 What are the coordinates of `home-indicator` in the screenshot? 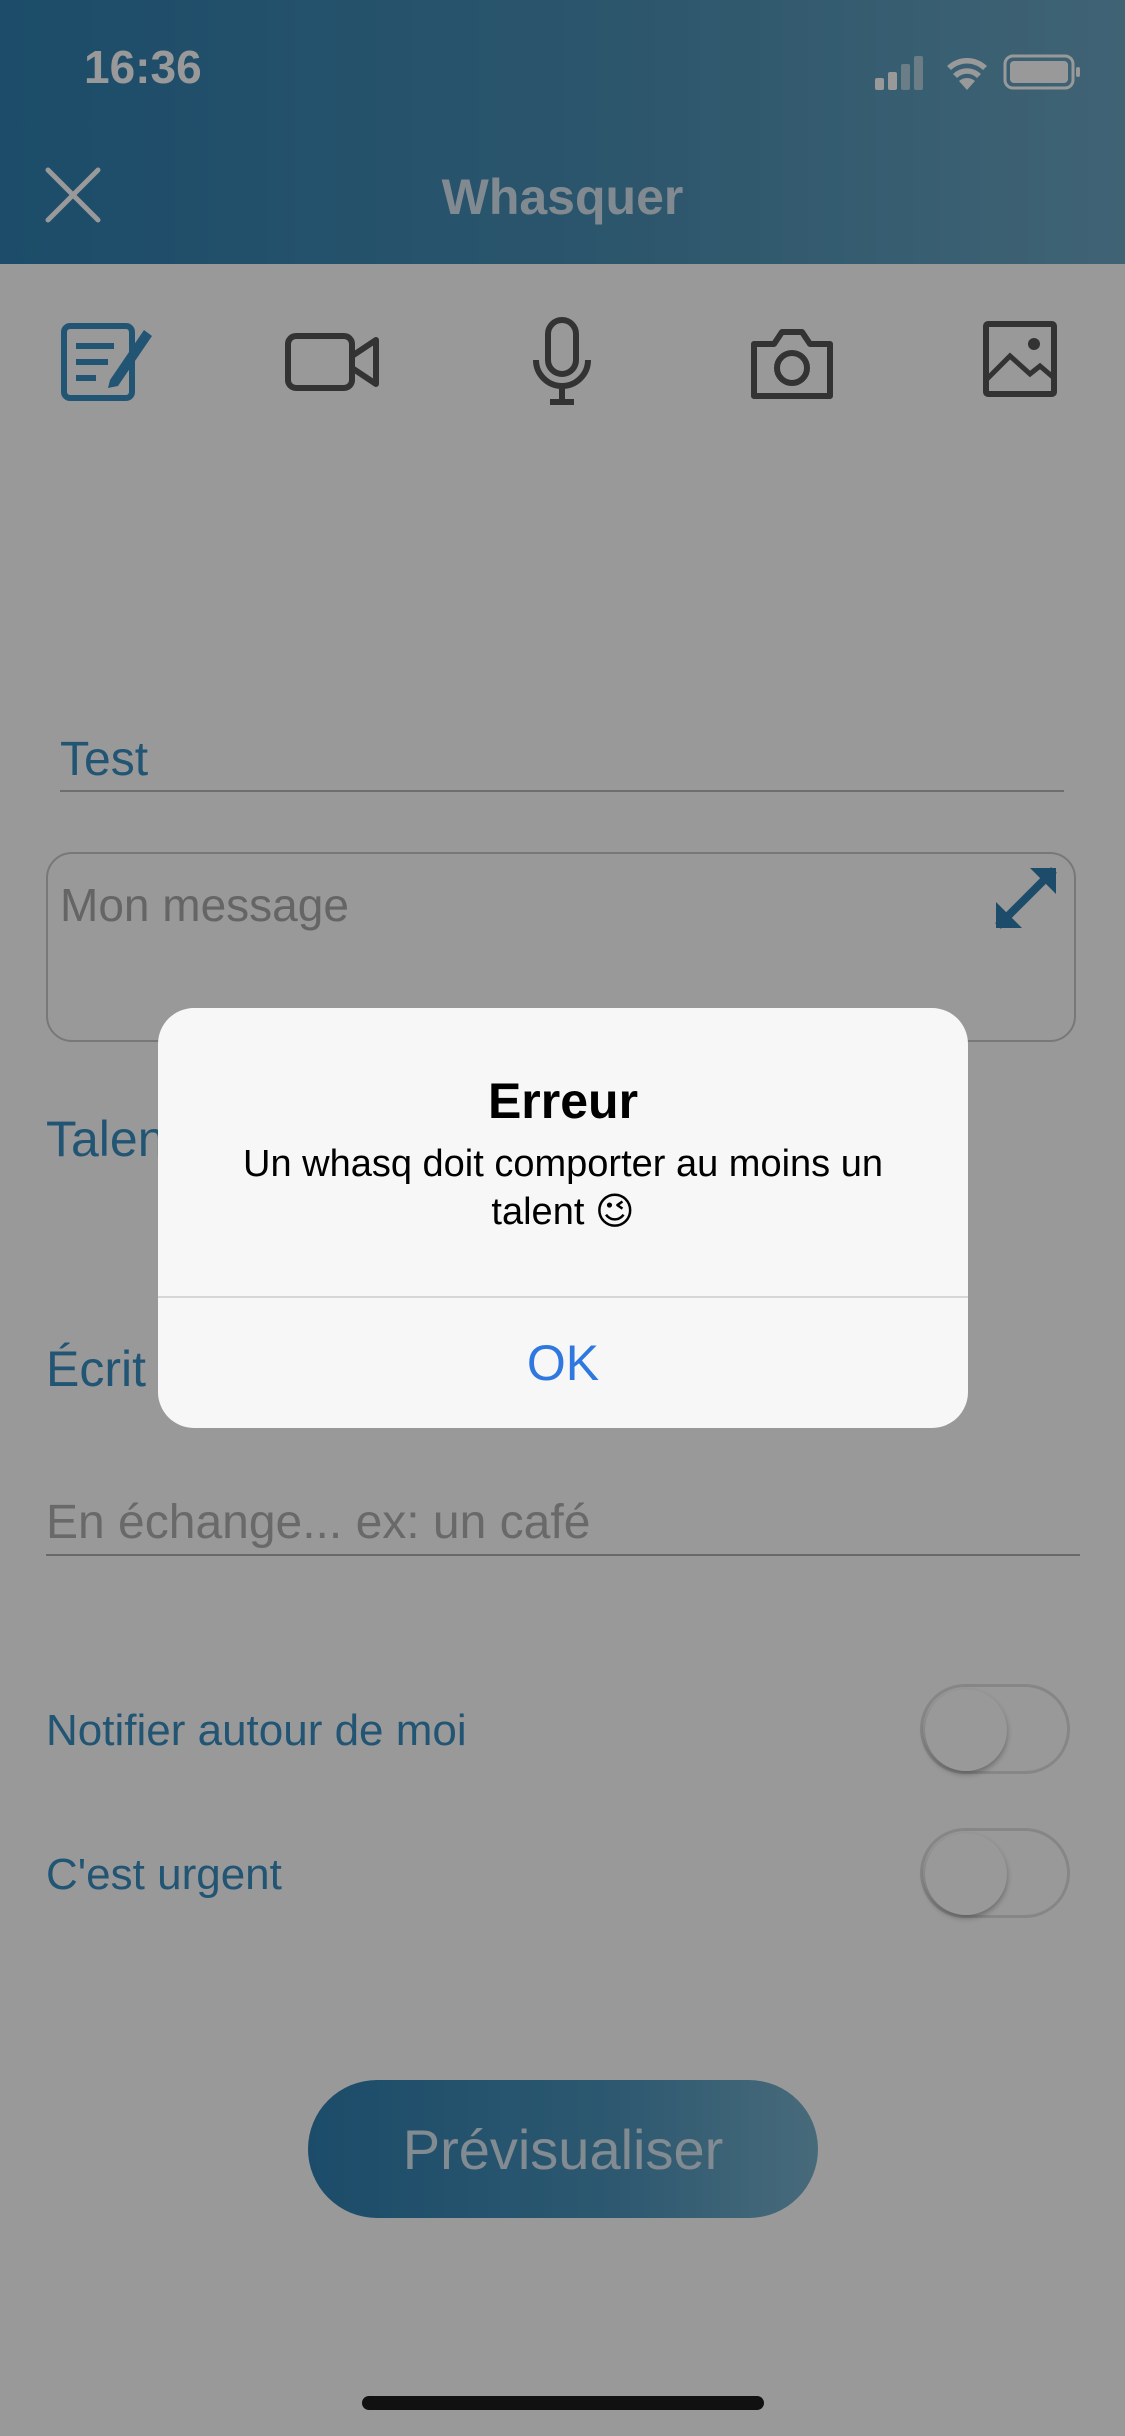 It's located at (563, 2403).